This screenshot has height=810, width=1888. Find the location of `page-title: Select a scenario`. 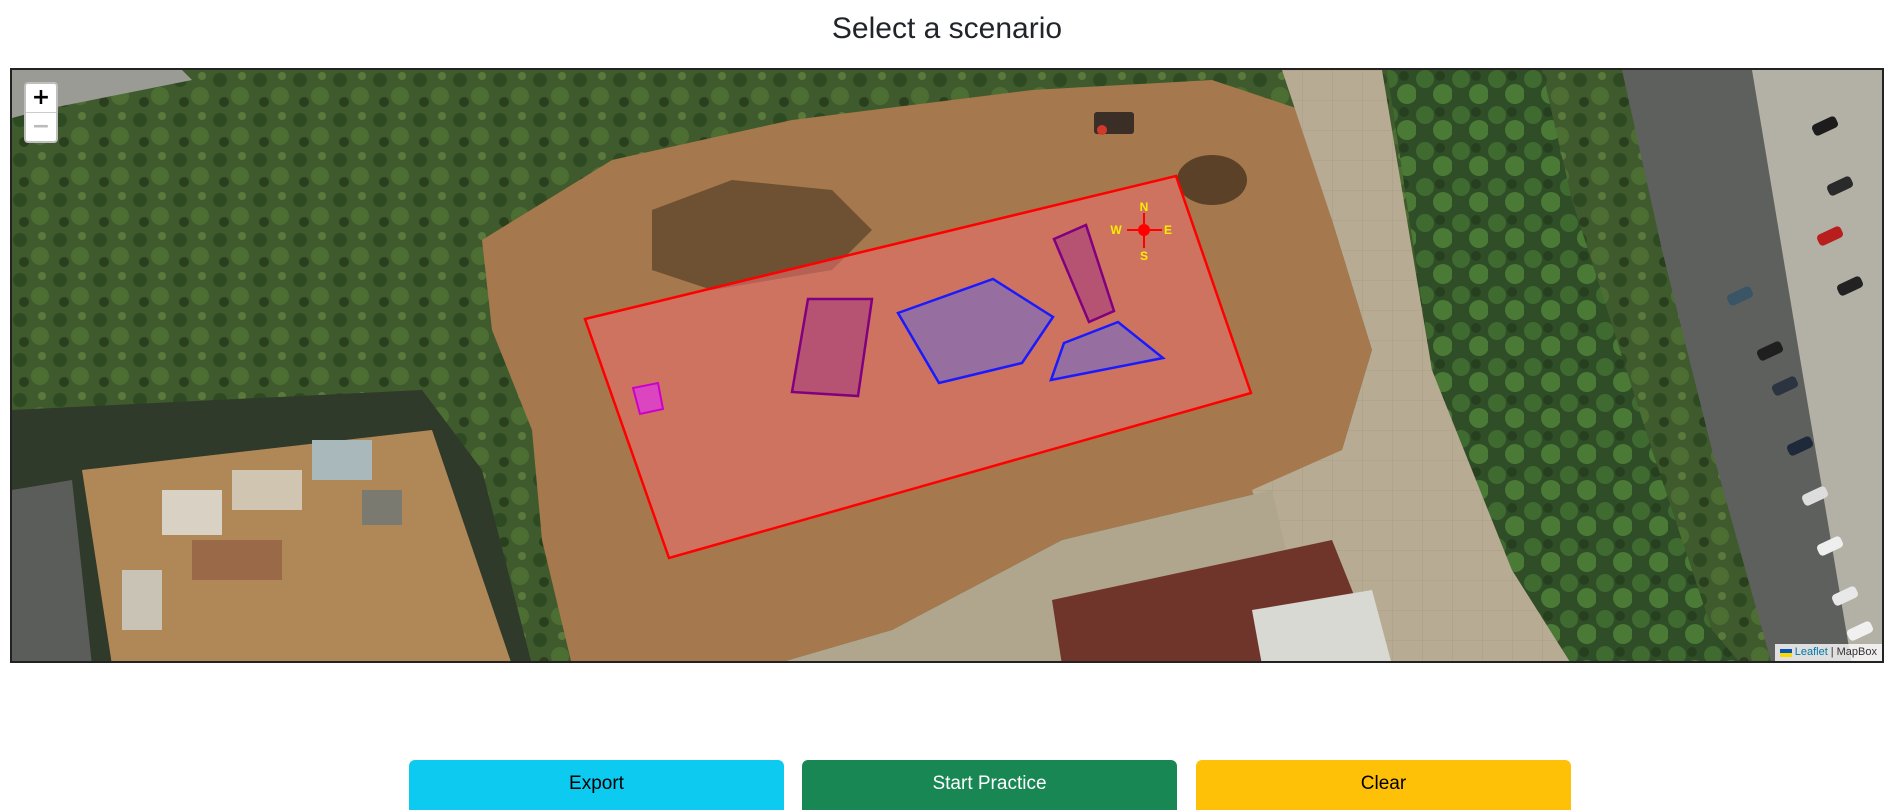

page-title: Select a scenario is located at coordinates (947, 28).